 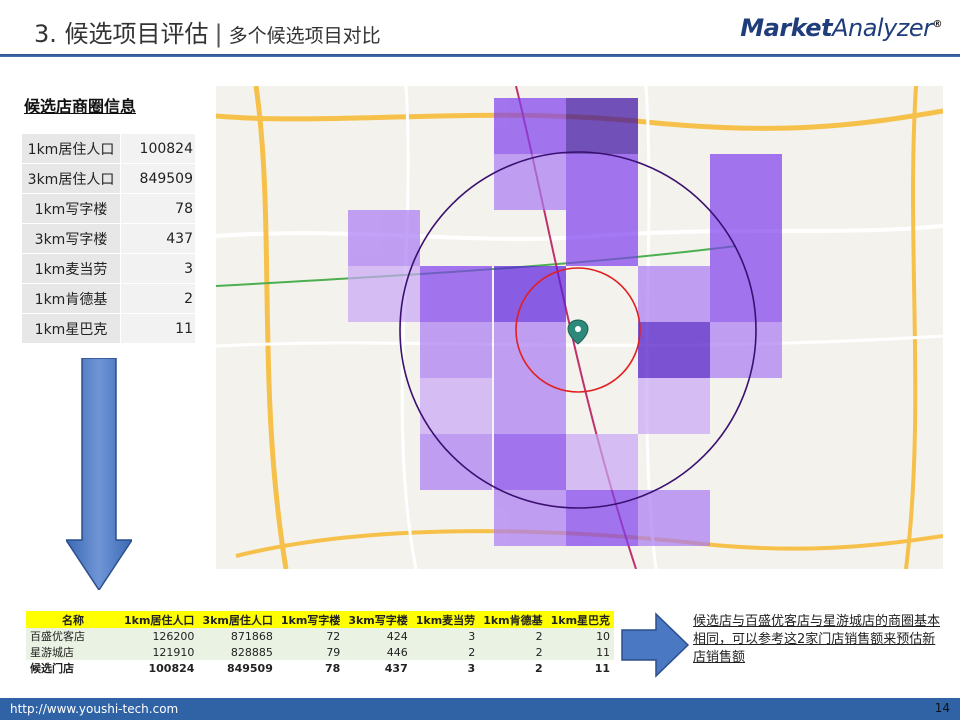 I want to click on title-bar: 3. 候选项目评估 | 多个候选项目对比 MarketAnalyzer®, so click(x=480, y=29).